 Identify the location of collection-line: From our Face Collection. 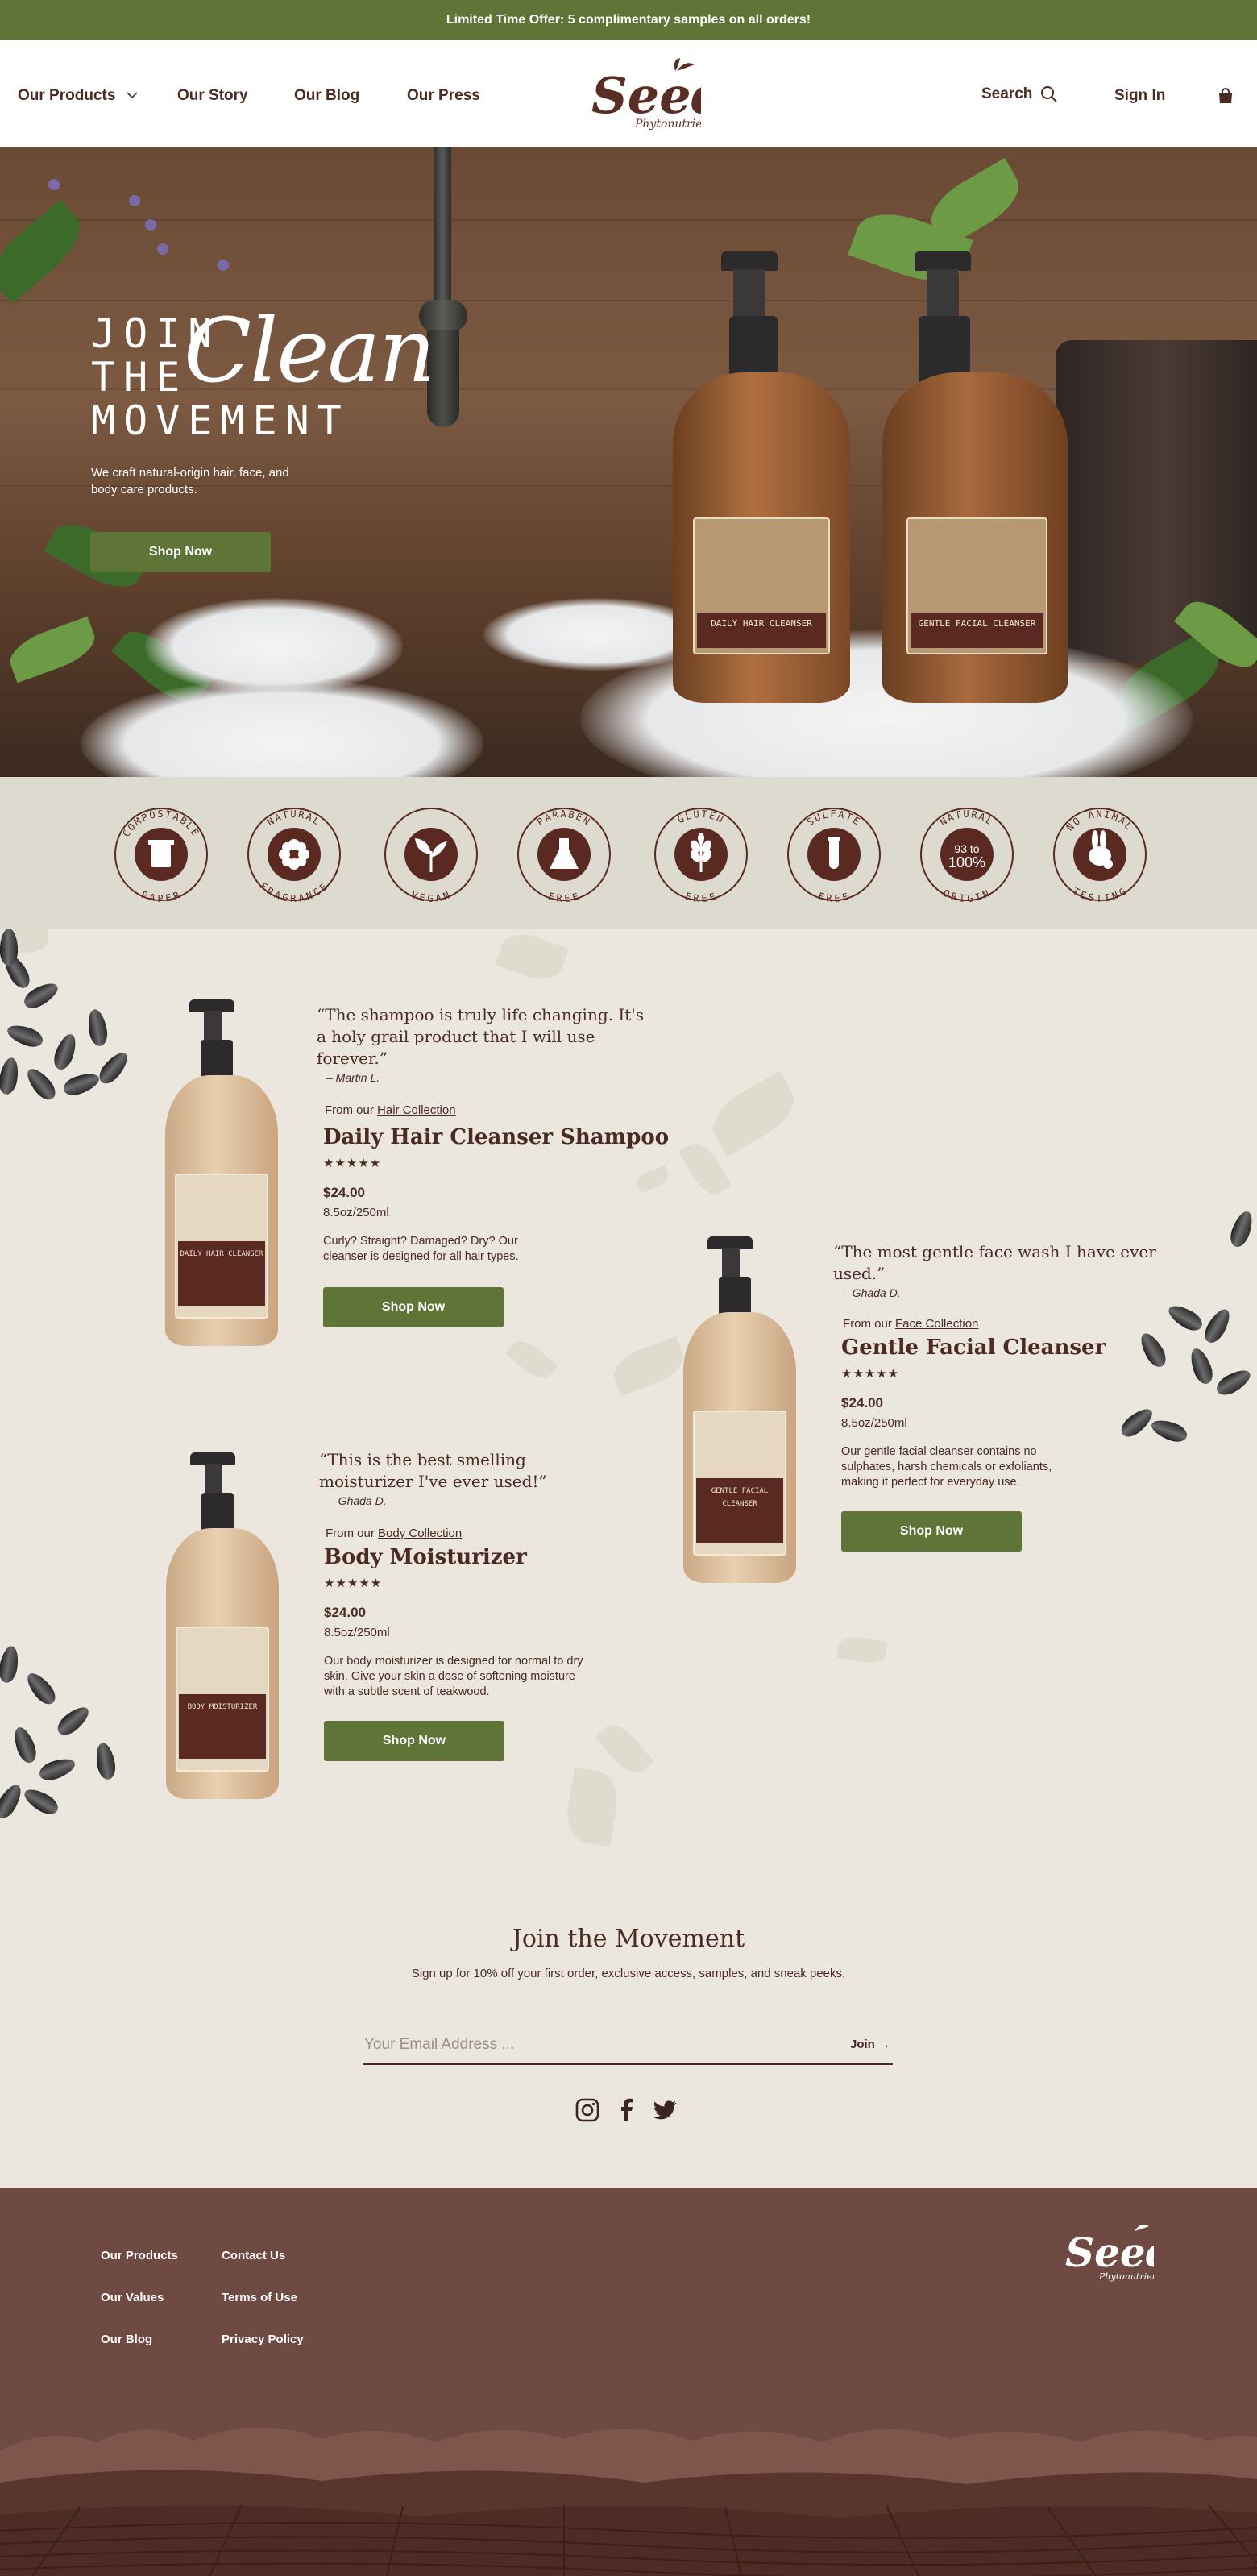
(1007, 1324).